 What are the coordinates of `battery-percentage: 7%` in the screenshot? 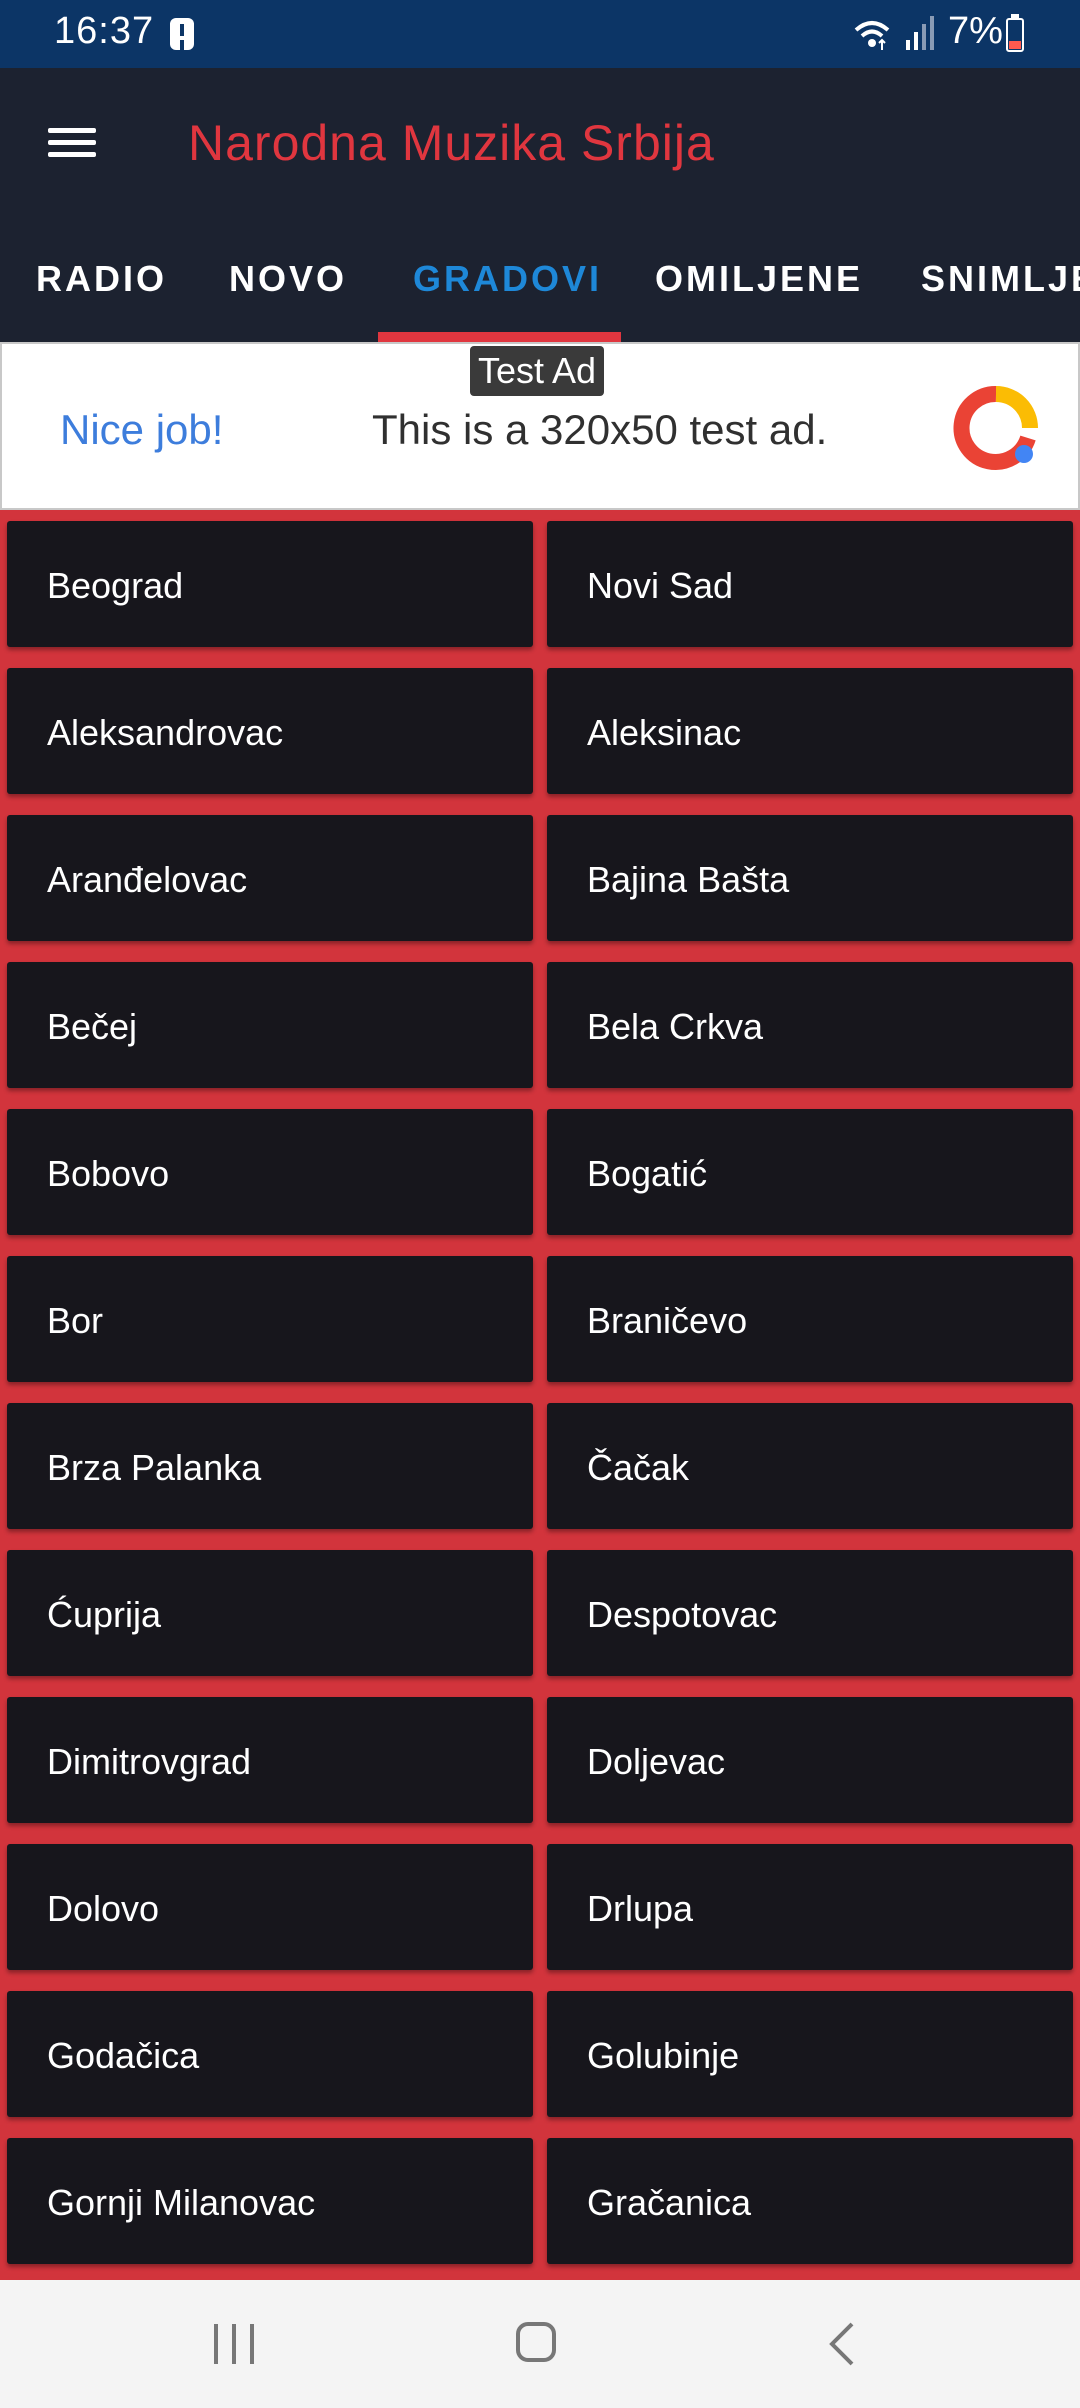 It's located at (975, 31).